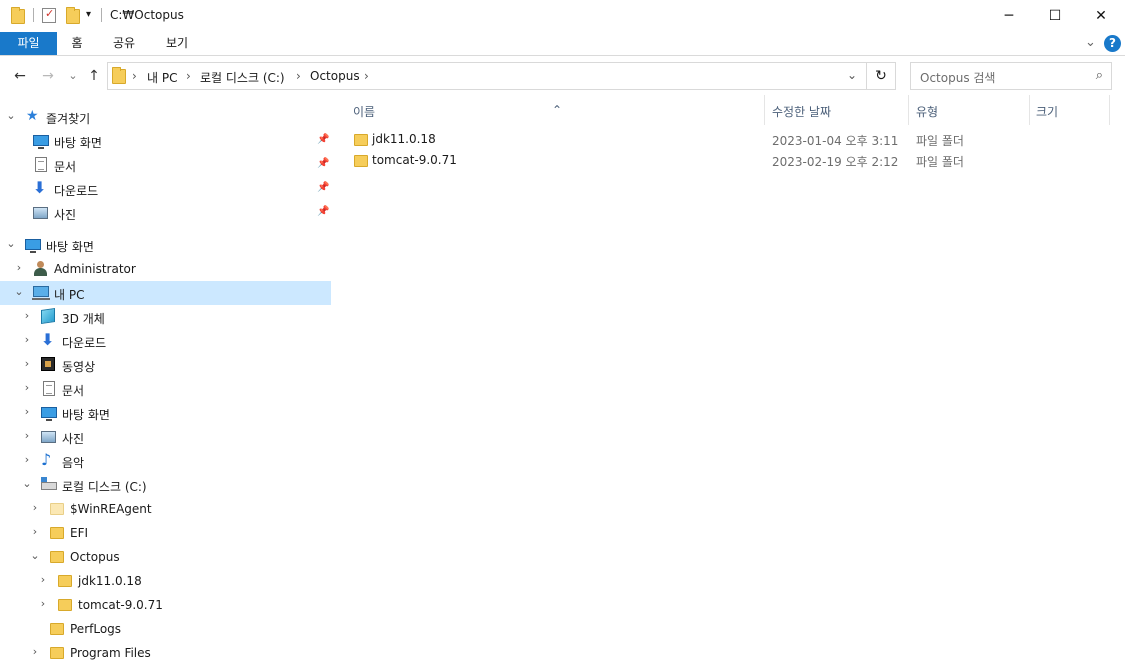 This screenshot has height=669, width=1125. Describe the element at coordinates (1112, 43) in the screenshot. I see `help-icon: ?` at that location.